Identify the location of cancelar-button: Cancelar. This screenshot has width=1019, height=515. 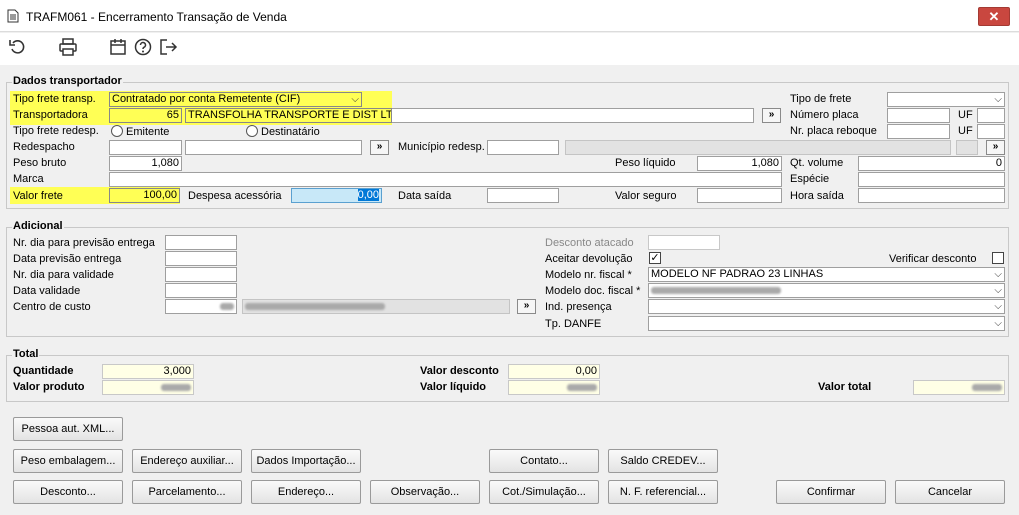
(950, 492).